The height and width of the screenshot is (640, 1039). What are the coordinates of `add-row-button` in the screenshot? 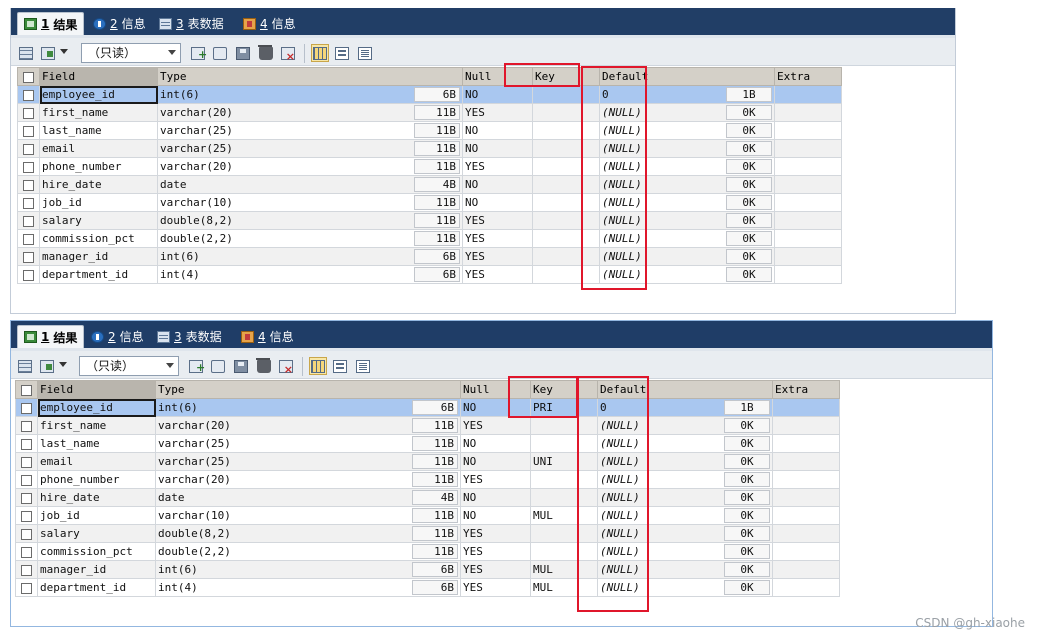 It's located at (196, 366).